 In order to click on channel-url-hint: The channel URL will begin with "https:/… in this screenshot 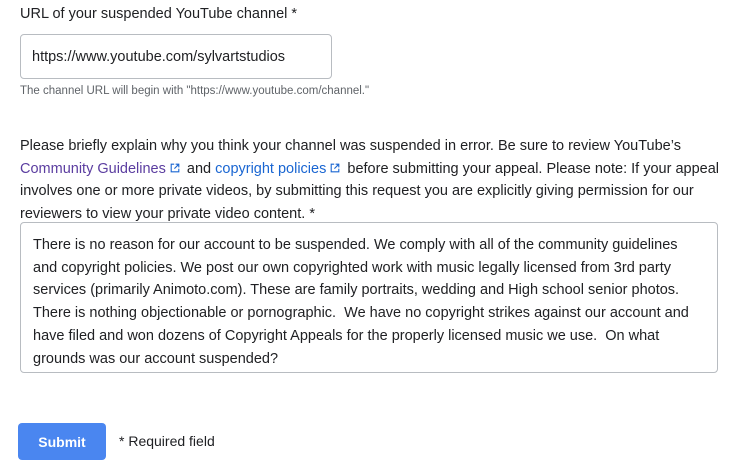, I will do `click(195, 91)`.